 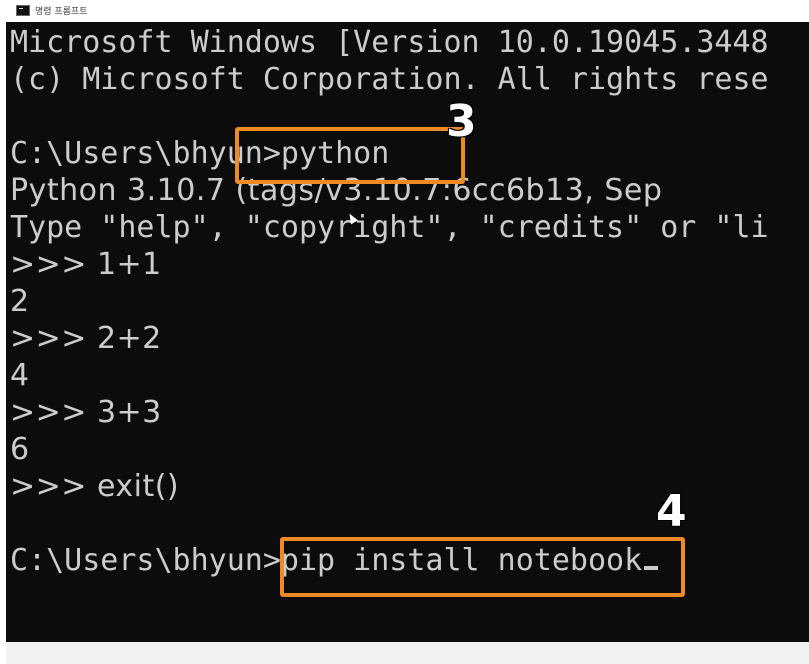 What do you see at coordinates (20, 449) in the screenshot?
I see `console-line-result-3: 6` at bounding box center [20, 449].